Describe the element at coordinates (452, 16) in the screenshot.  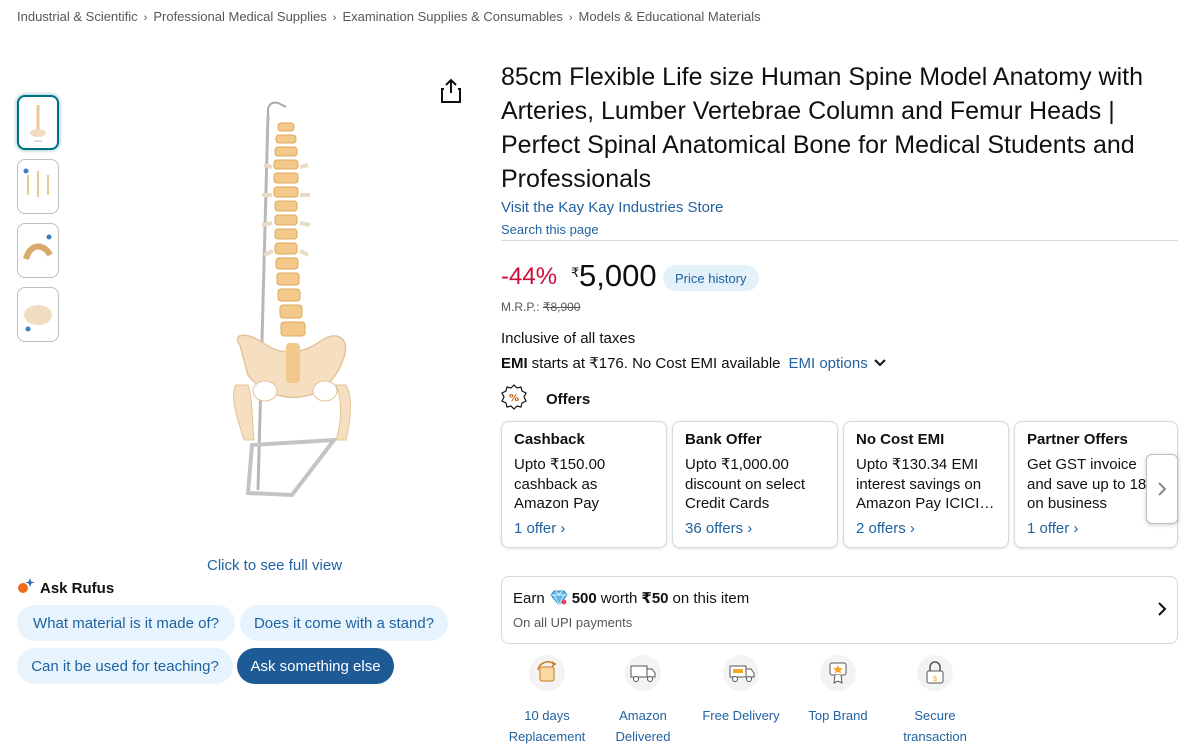
I see `breadcrumb-item: Examination Supplies & Consumables` at that location.